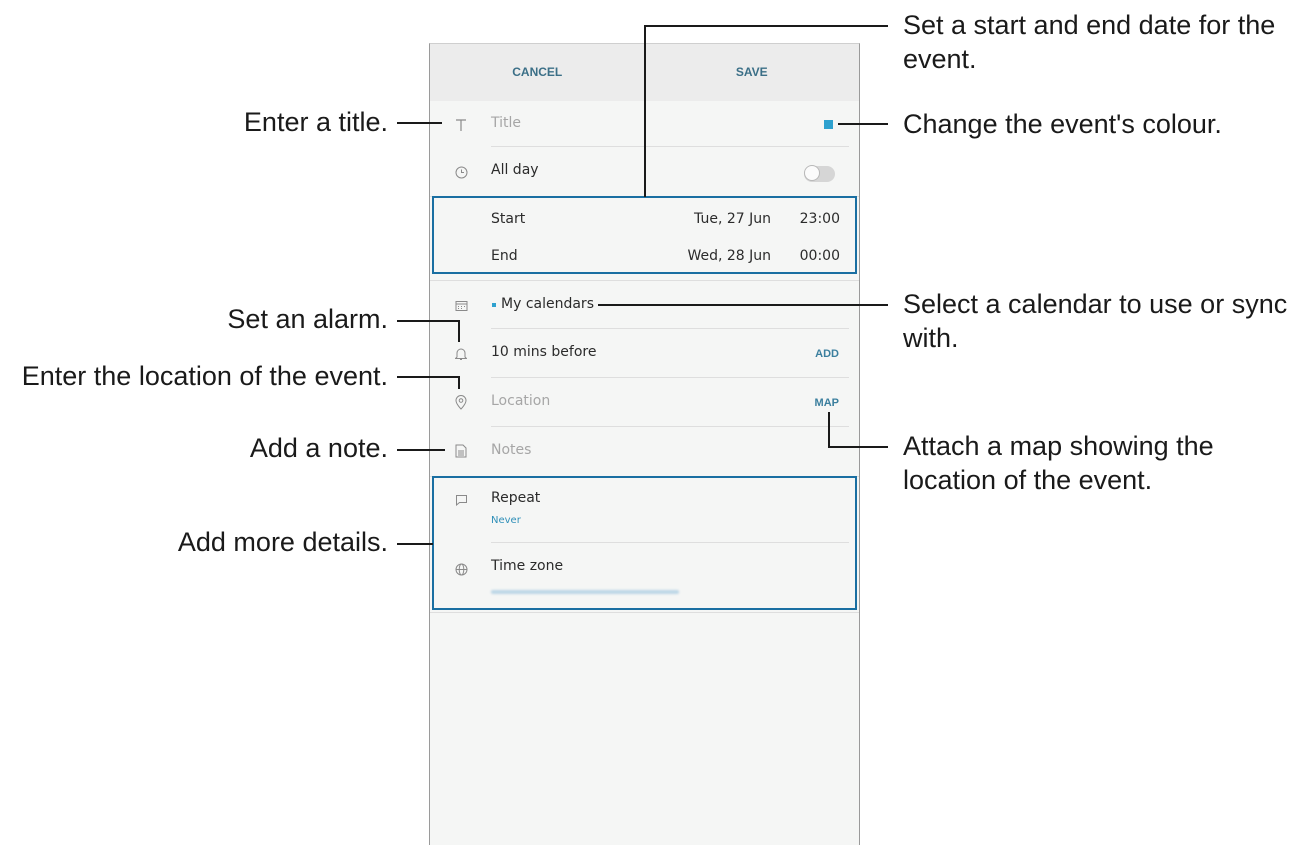 This screenshot has width=1302, height=845. What do you see at coordinates (461, 402) in the screenshot?
I see `location-pin-icon` at bounding box center [461, 402].